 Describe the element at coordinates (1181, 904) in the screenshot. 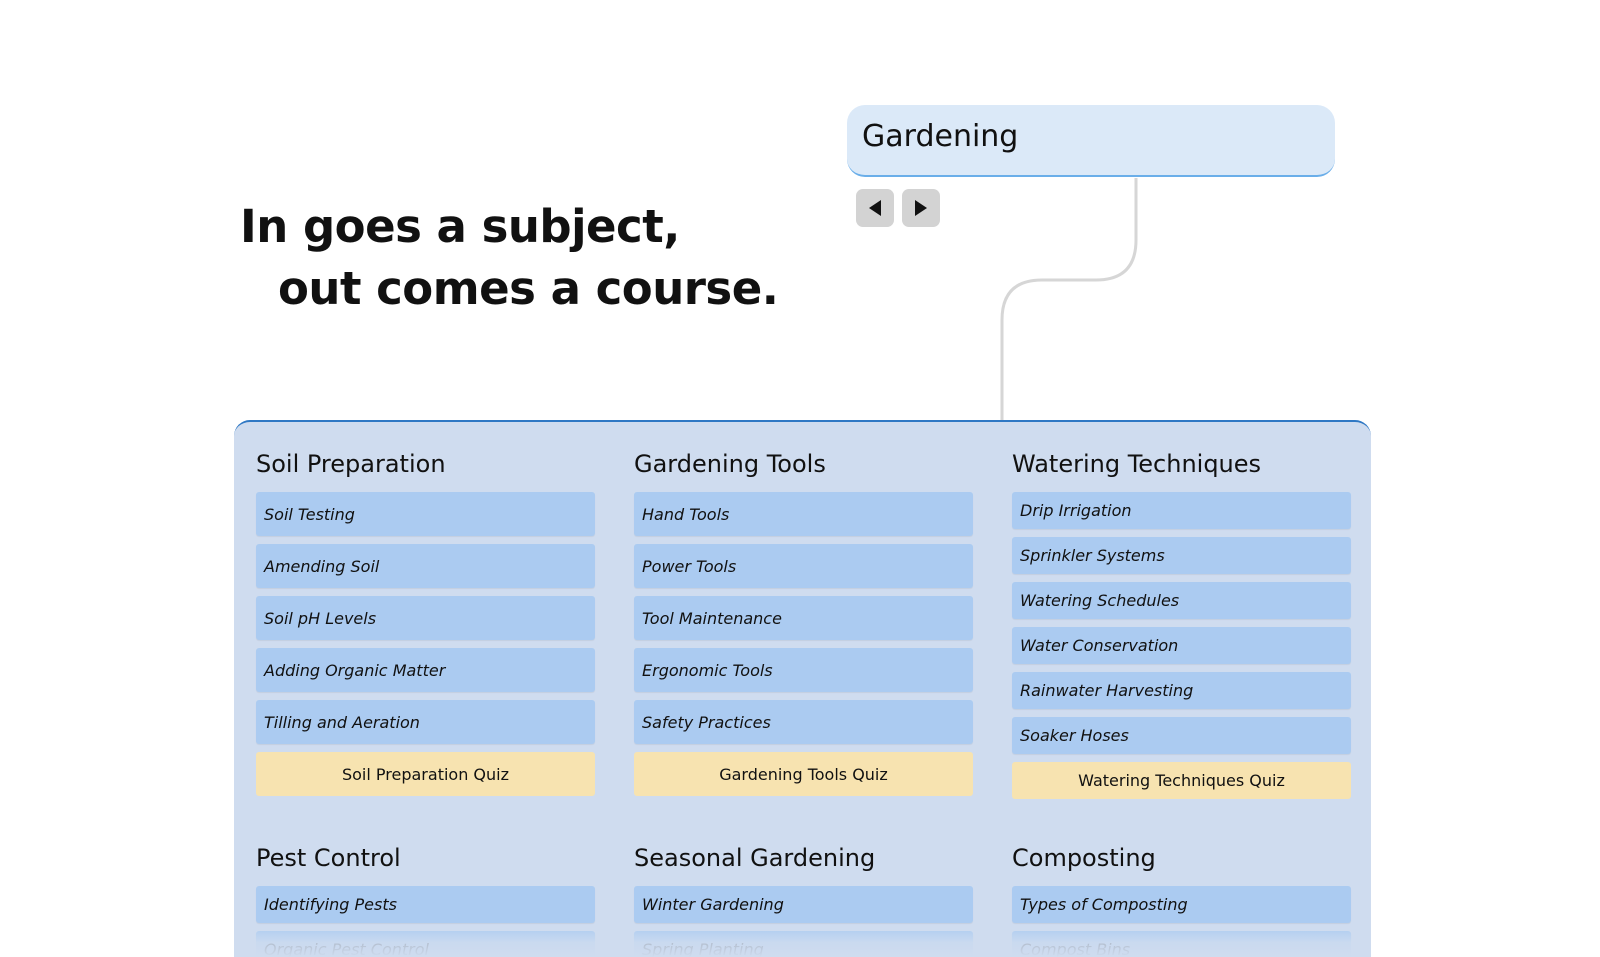

I see `lesson-item: Types of Composting` at that location.